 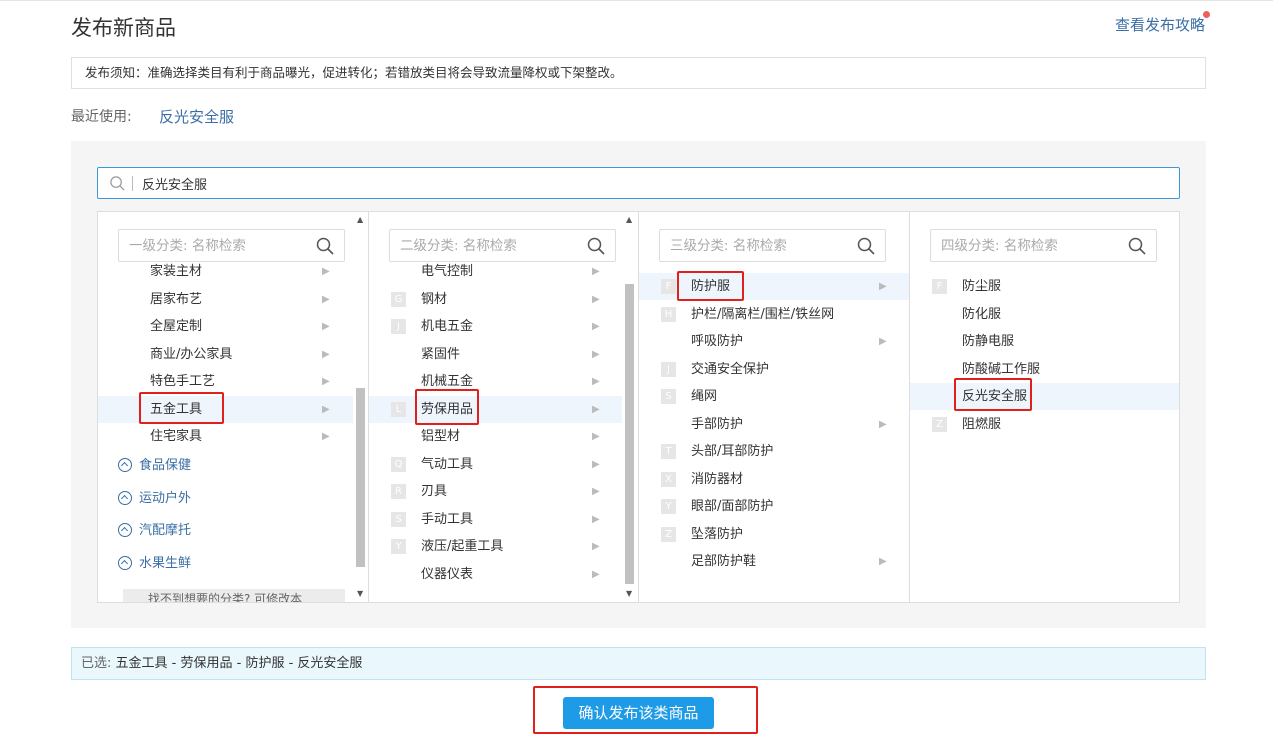 I want to click on list-item: R 刃具 ▶, so click(x=495, y=491).